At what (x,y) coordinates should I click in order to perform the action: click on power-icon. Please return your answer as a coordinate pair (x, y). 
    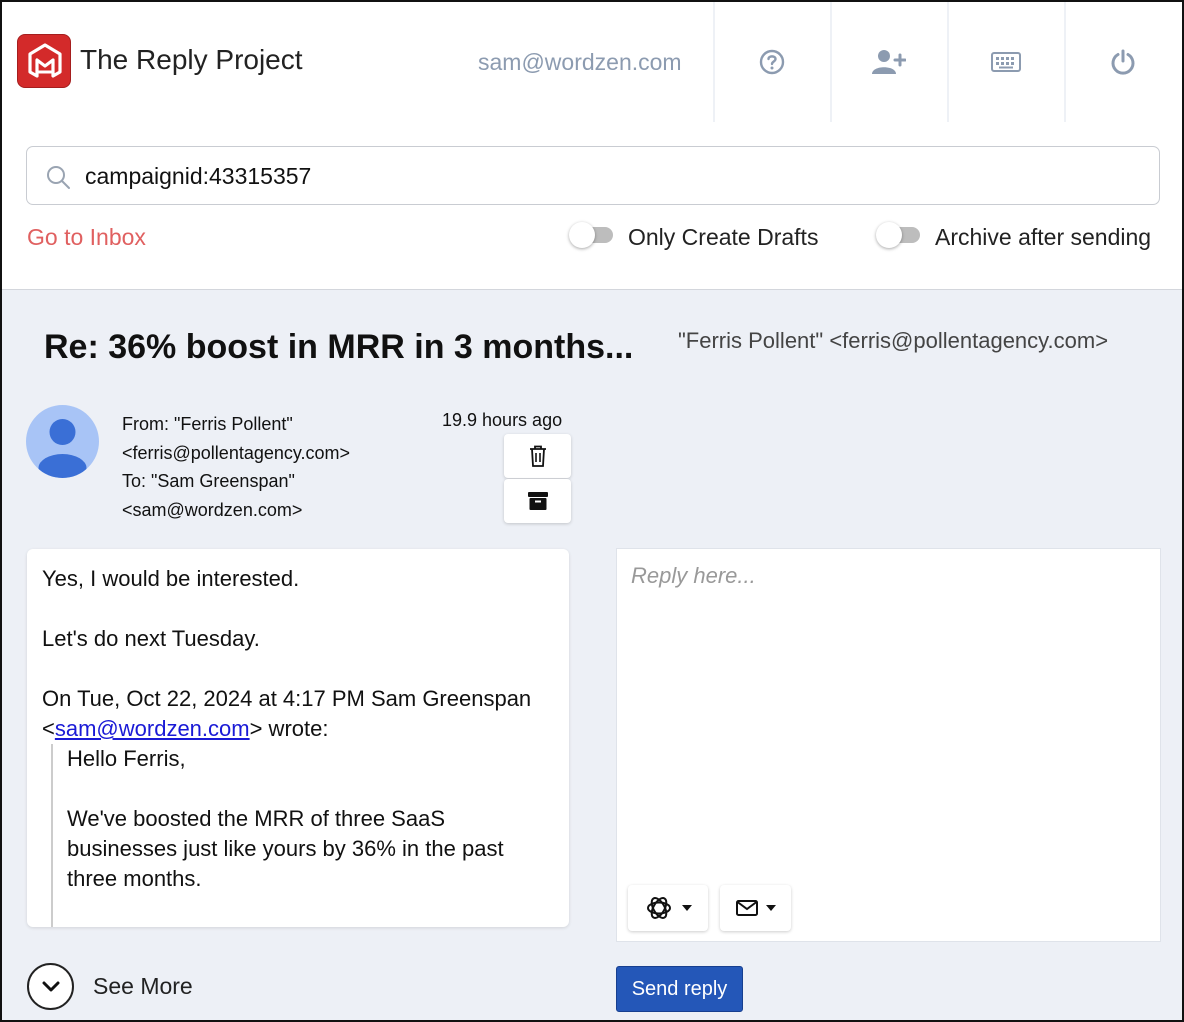
    Looking at the image, I should click on (1123, 62).